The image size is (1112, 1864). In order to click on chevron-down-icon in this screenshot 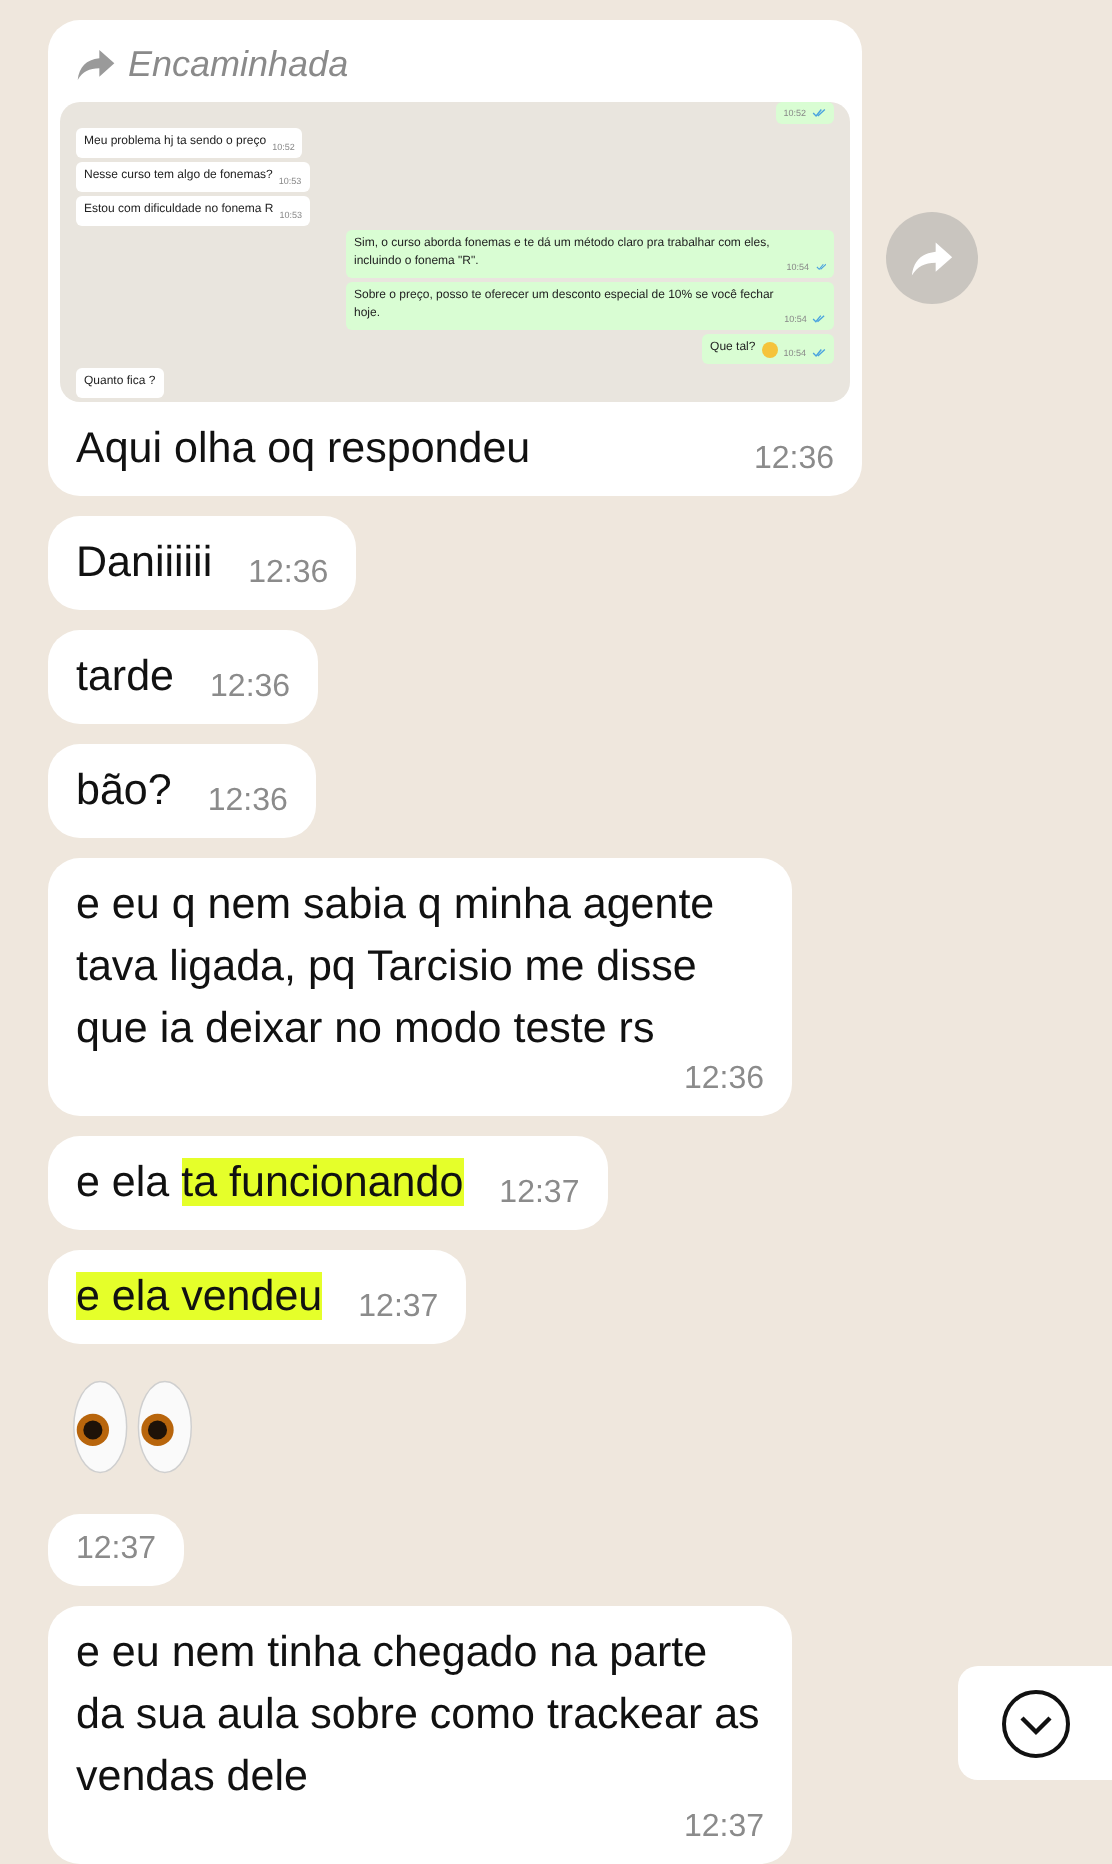, I will do `click(1035, 1723)`.